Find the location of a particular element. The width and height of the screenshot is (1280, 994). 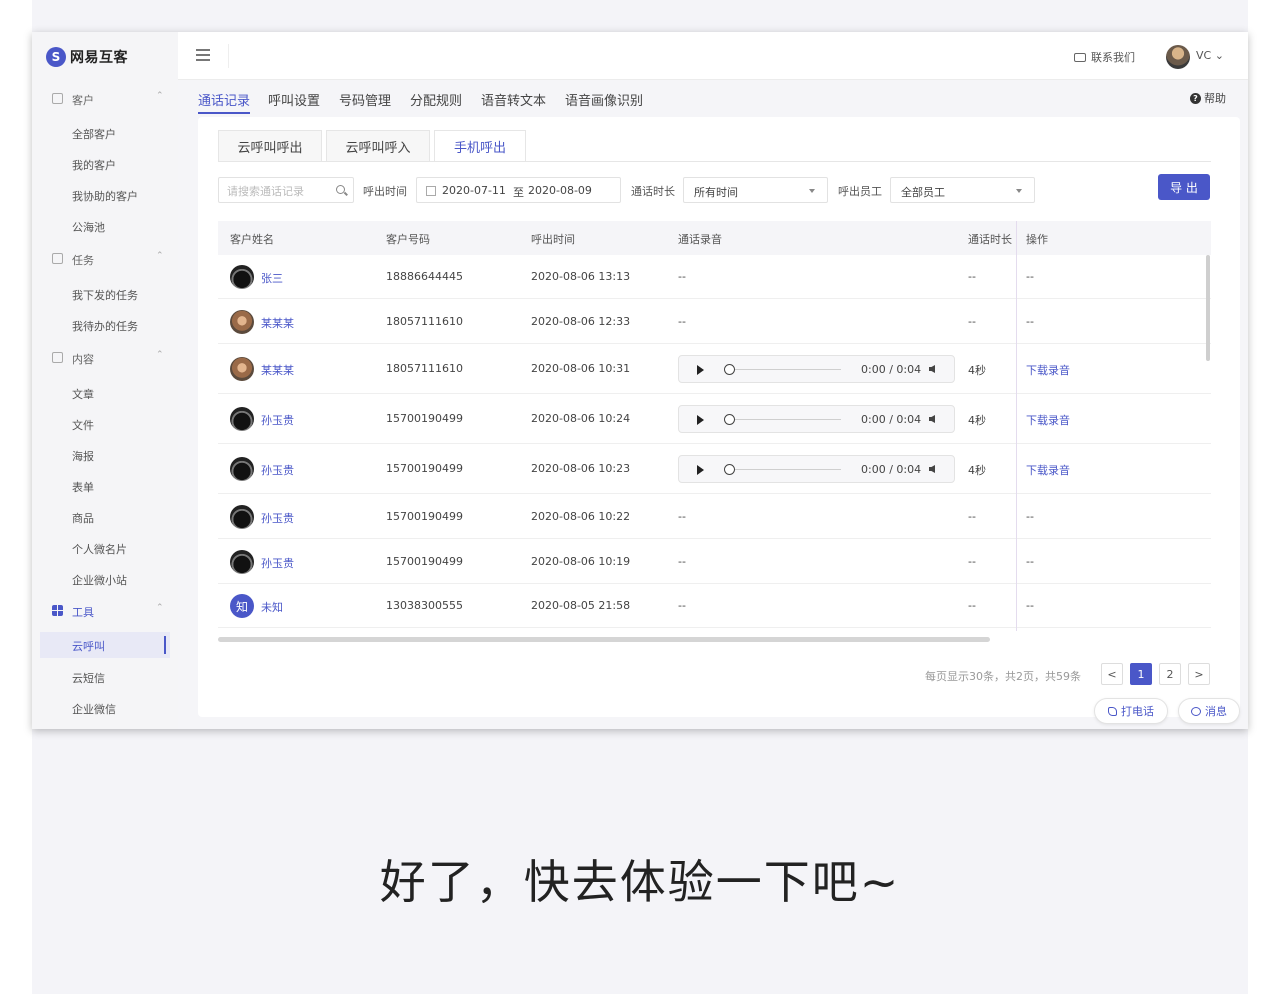

main-tabs: 通话记录 呼叫设置 号码管理 分配规则 语音转文本 语音画像识别 ? 帮助 is located at coordinates (713, 98).